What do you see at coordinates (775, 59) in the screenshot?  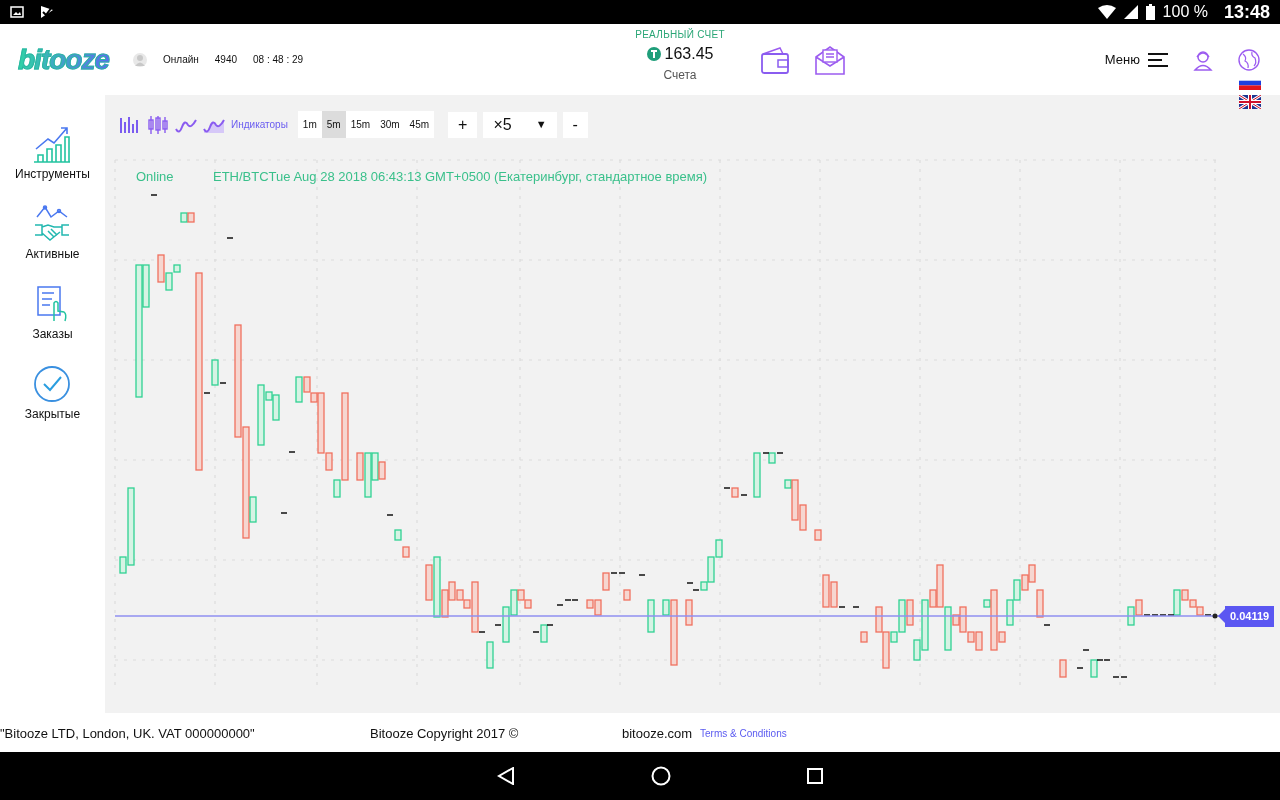 I see `wallet-icon` at bounding box center [775, 59].